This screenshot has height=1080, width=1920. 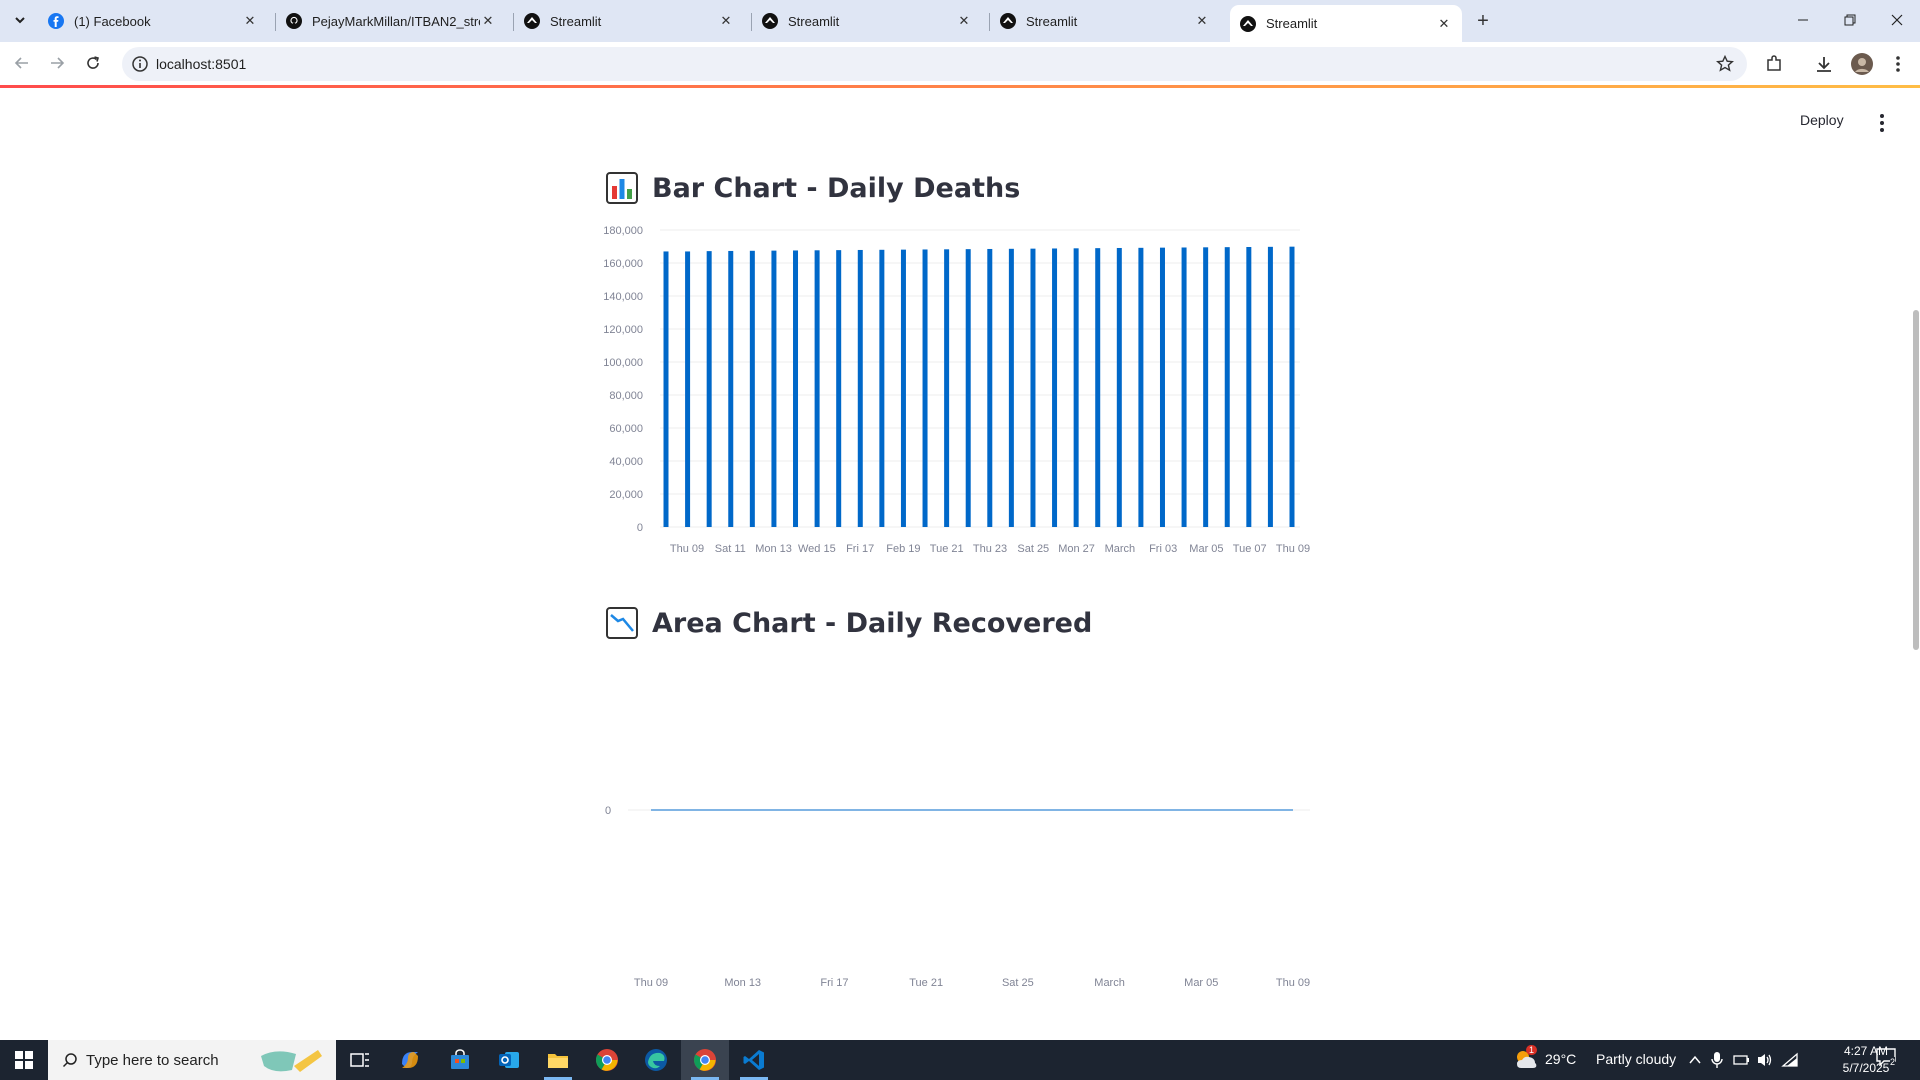 I want to click on wifi-icon, so click(x=1790, y=1060).